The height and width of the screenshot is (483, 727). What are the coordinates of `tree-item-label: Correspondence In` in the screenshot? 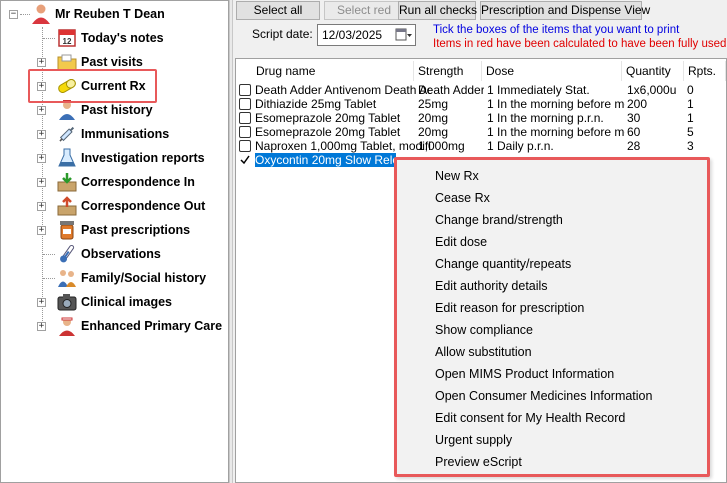 It's located at (138, 182).